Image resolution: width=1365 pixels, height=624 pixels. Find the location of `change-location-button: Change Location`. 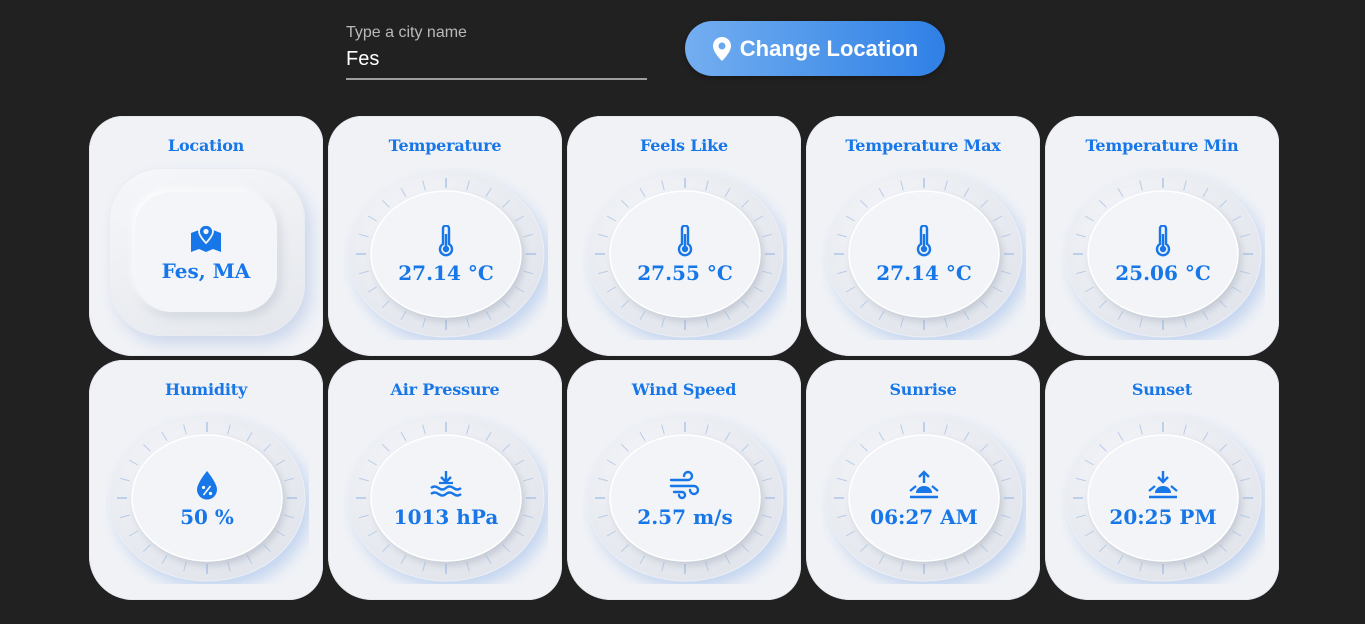

change-location-button: Change Location is located at coordinates (815, 48).